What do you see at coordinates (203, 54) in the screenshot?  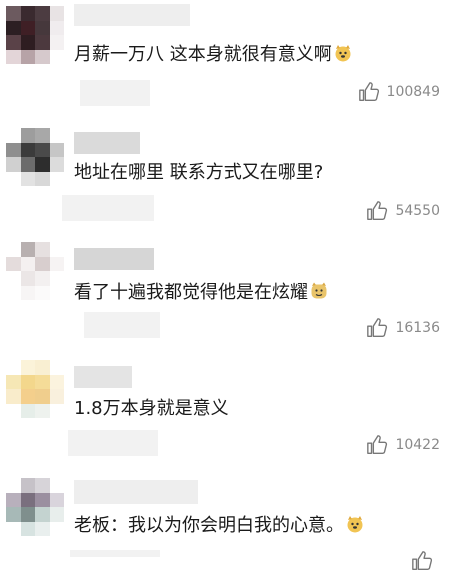 I see `comment-text-content: 月薪一万八 这本身就很有意义啊` at bounding box center [203, 54].